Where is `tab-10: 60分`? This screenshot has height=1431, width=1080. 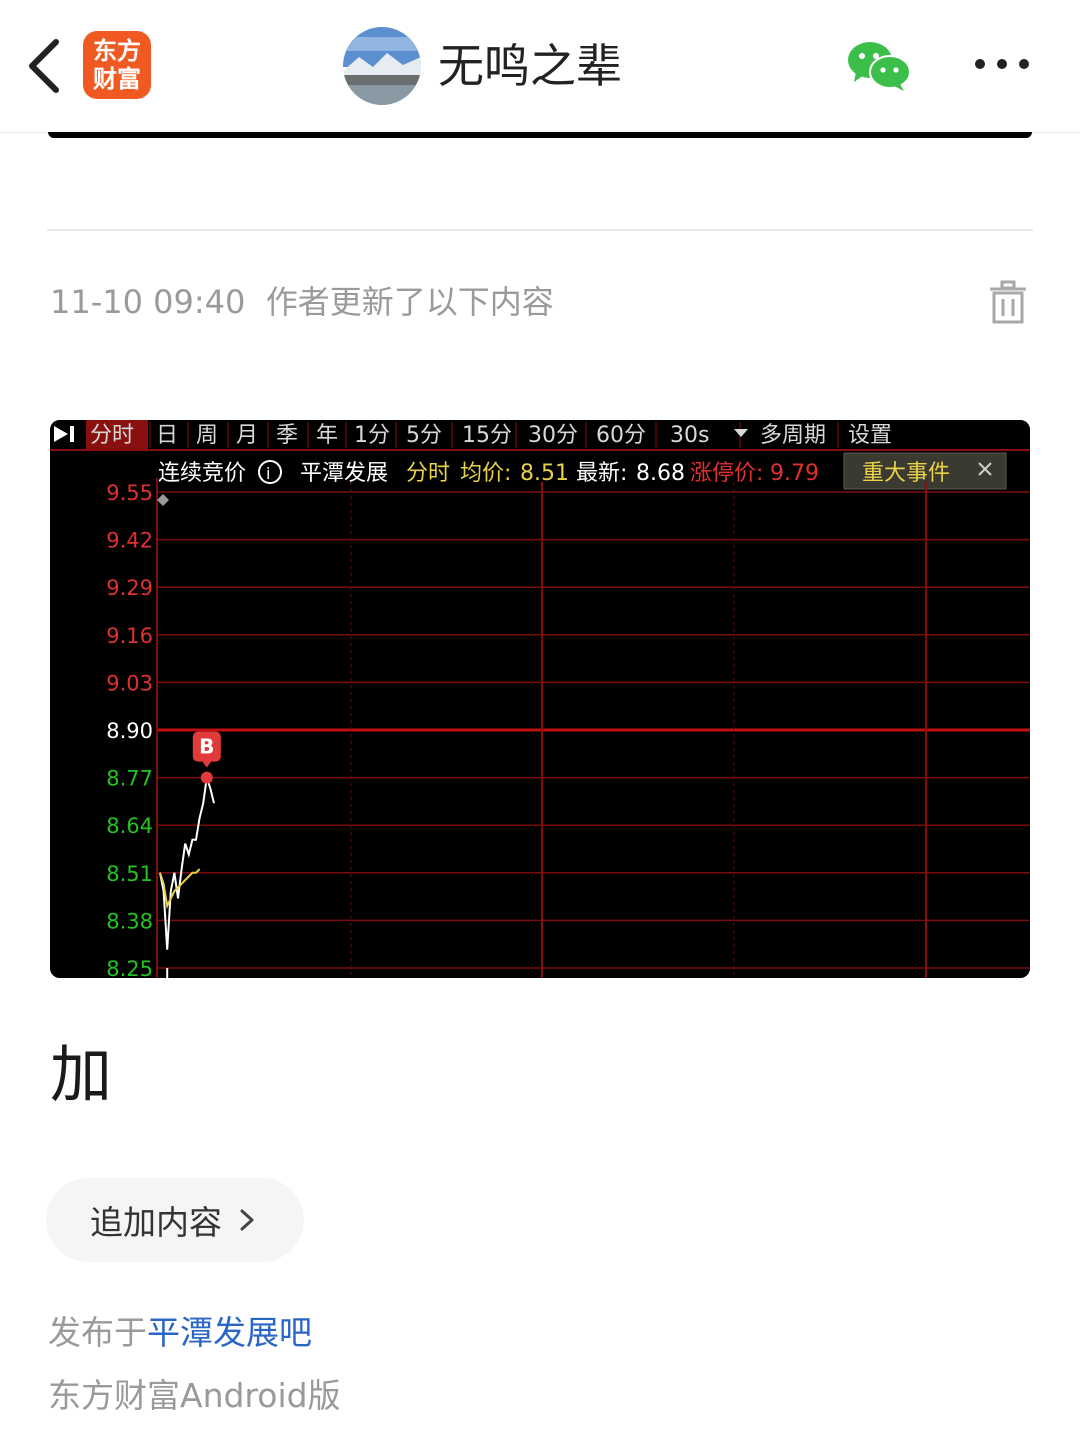 tab-10: 60分 is located at coordinates (621, 435).